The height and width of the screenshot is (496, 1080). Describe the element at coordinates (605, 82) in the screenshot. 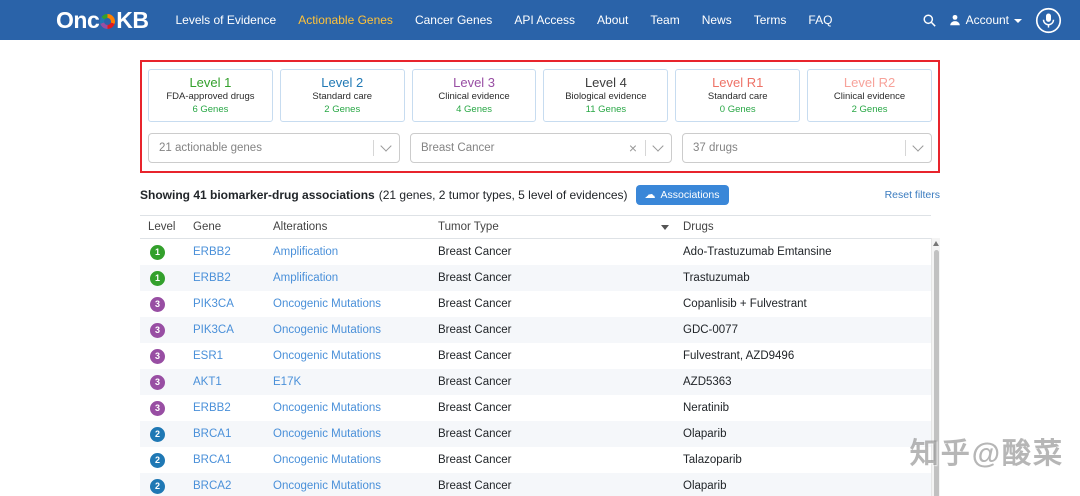

I see `level-card-title: Level 4` at that location.